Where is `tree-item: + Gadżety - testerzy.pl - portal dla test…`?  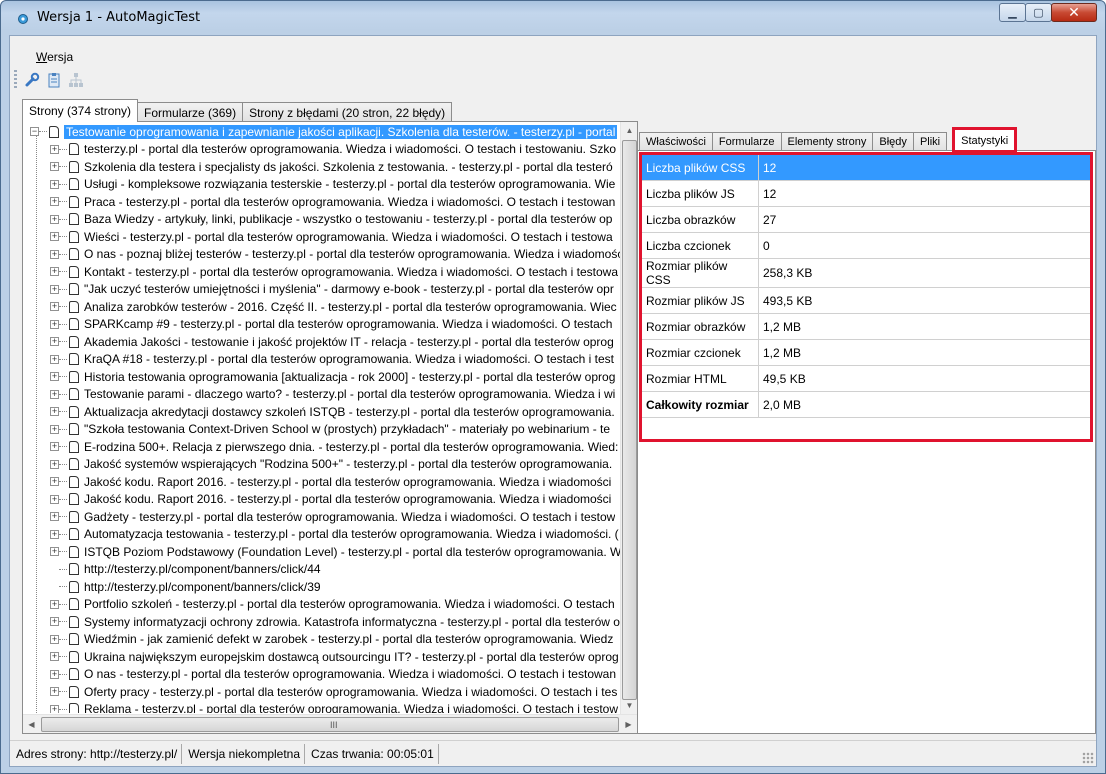 tree-item: + Gadżety - testerzy.pl - portal dla test… is located at coordinates (322, 517).